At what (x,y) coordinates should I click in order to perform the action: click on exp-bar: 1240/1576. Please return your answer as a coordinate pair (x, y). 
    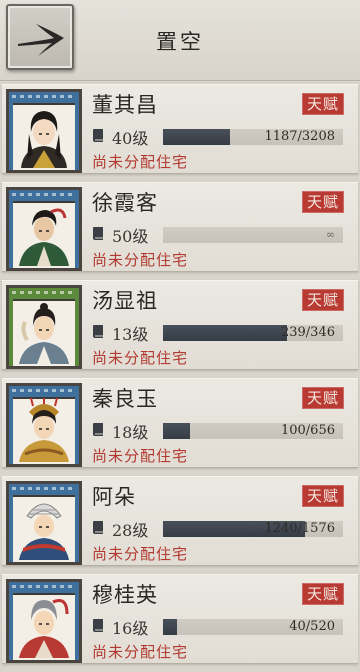
    Looking at the image, I should click on (253, 529).